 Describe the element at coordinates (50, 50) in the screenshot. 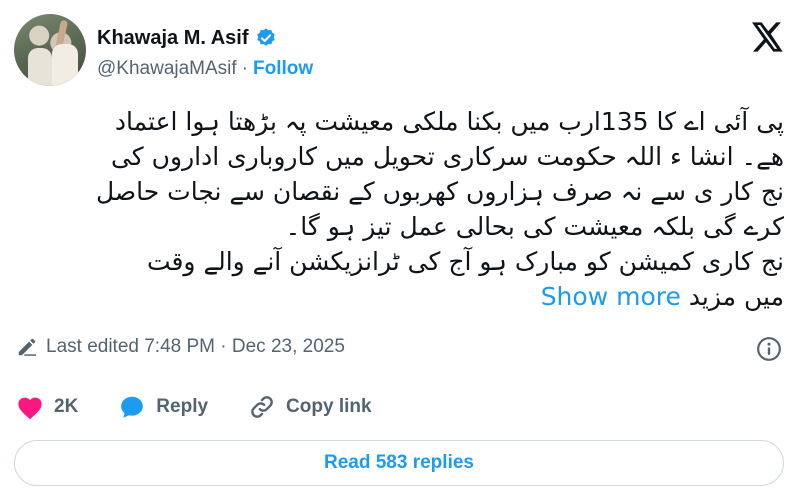

I see `avatar` at that location.